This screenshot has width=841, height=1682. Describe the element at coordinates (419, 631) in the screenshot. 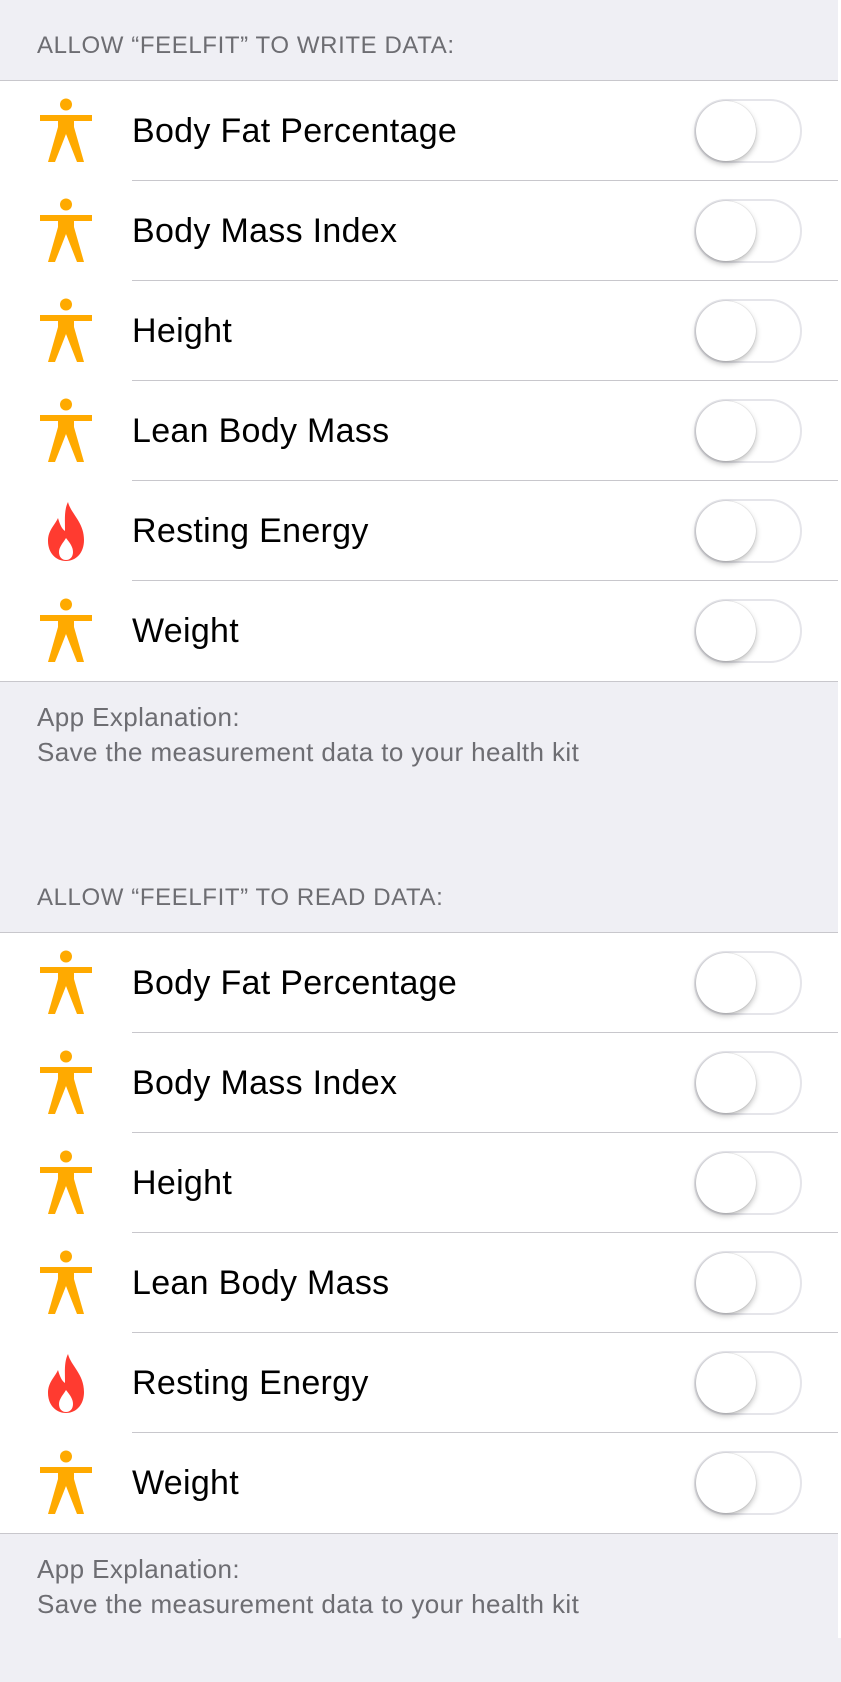

I see `write-row-weight: Weight` at that location.